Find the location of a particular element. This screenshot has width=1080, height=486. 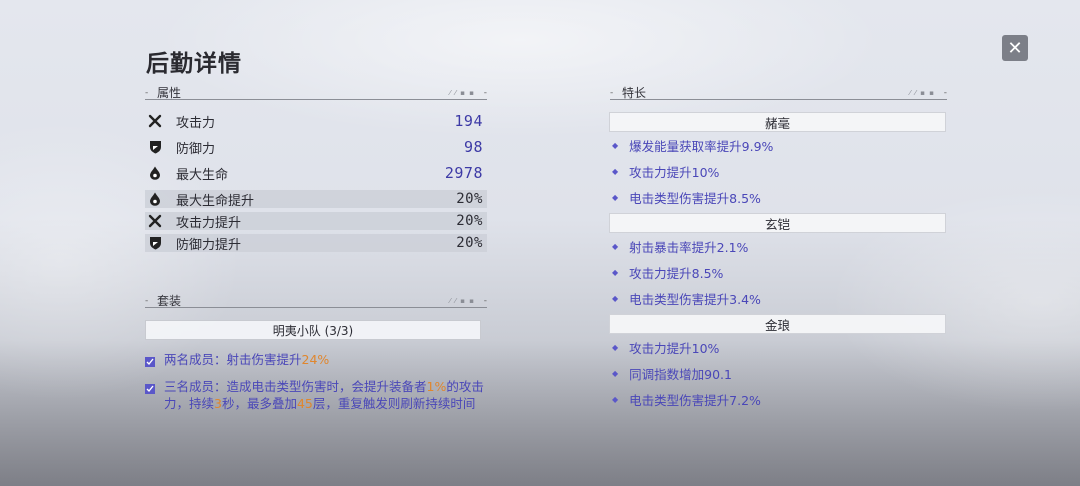

set-bonus-2: 两名成员：射击伤害提升24% is located at coordinates (317, 359).